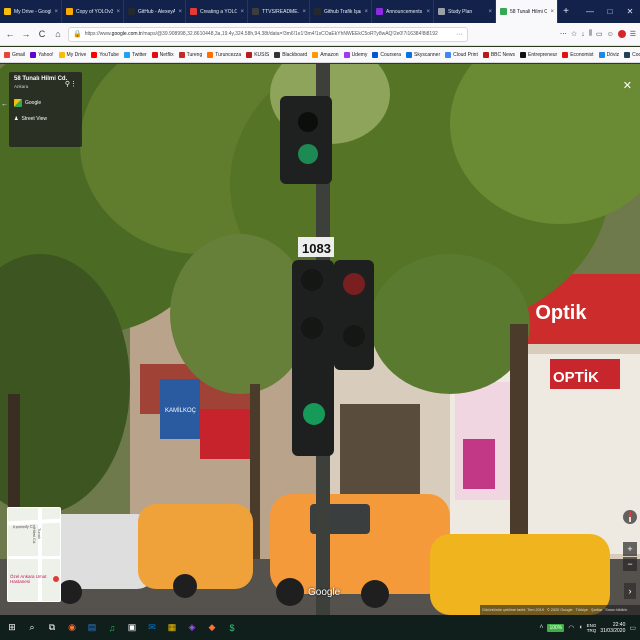 Image resolution: width=640 pixels, height=640 pixels. I want to click on bookmark-item: Skyscanner, so click(422, 54).